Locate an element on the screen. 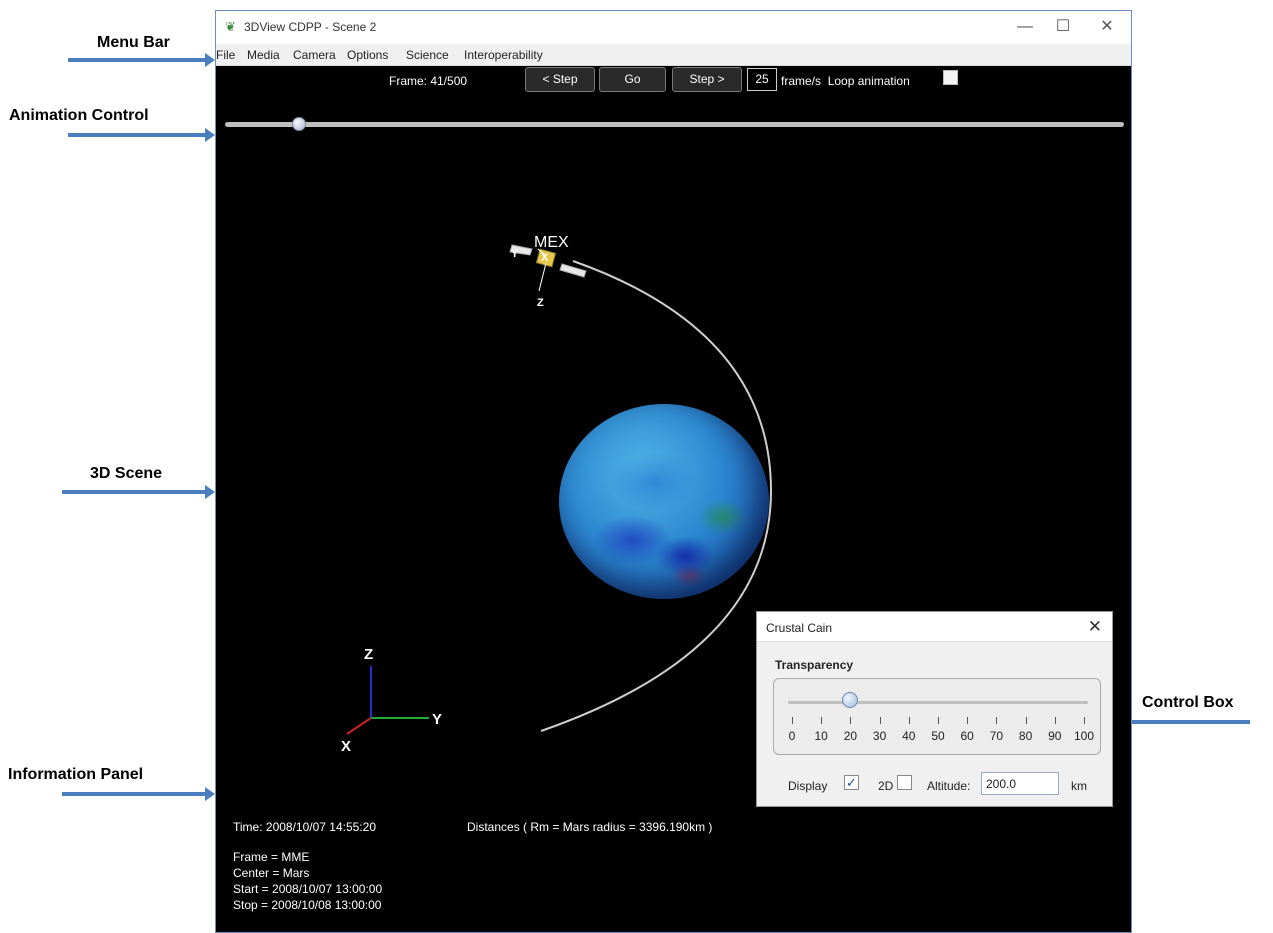 This screenshot has width=1273, height=933. frame-counter: Frame: 41/500 is located at coordinates (428, 81).